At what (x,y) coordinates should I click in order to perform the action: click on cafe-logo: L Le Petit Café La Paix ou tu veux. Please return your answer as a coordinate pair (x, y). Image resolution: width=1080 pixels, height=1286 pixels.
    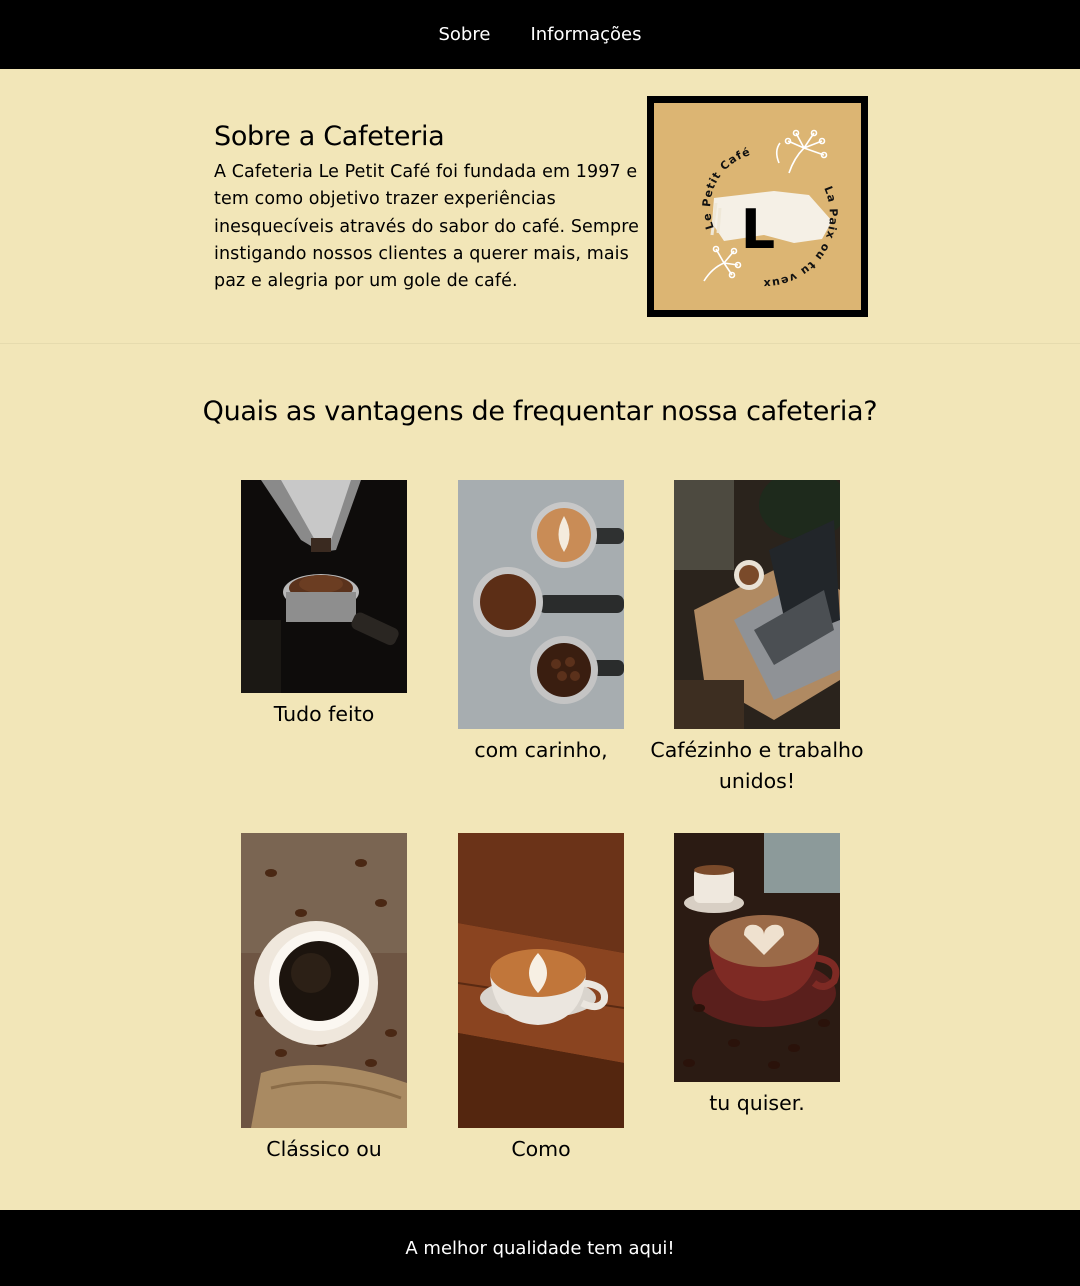
    Looking at the image, I should click on (757, 206).